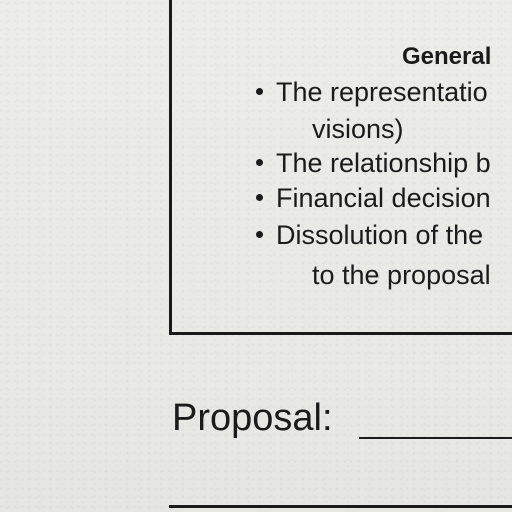  What do you see at coordinates (382, 92) in the screenshot?
I see `list-item-line: The representatio` at bounding box center [382, 92].